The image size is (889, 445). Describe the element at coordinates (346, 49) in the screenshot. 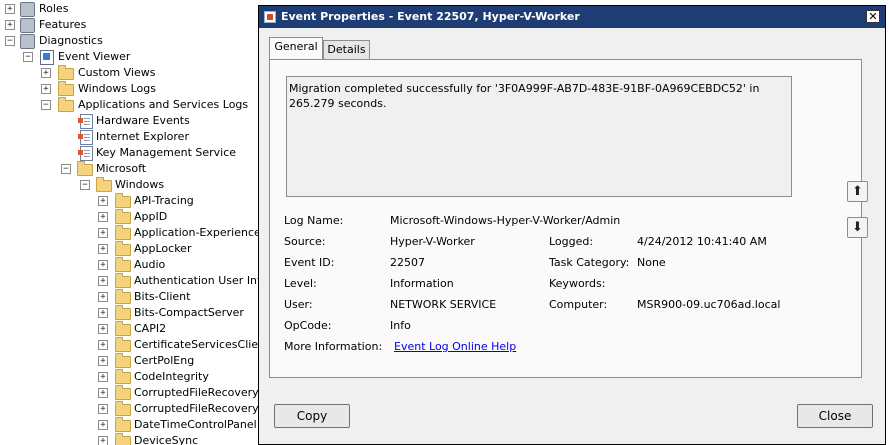

I see `tab-details: Details` at that location.